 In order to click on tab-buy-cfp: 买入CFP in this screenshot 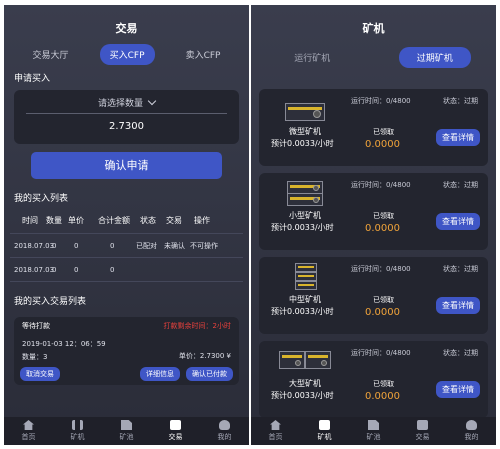, I will do `click(127, 54)`.